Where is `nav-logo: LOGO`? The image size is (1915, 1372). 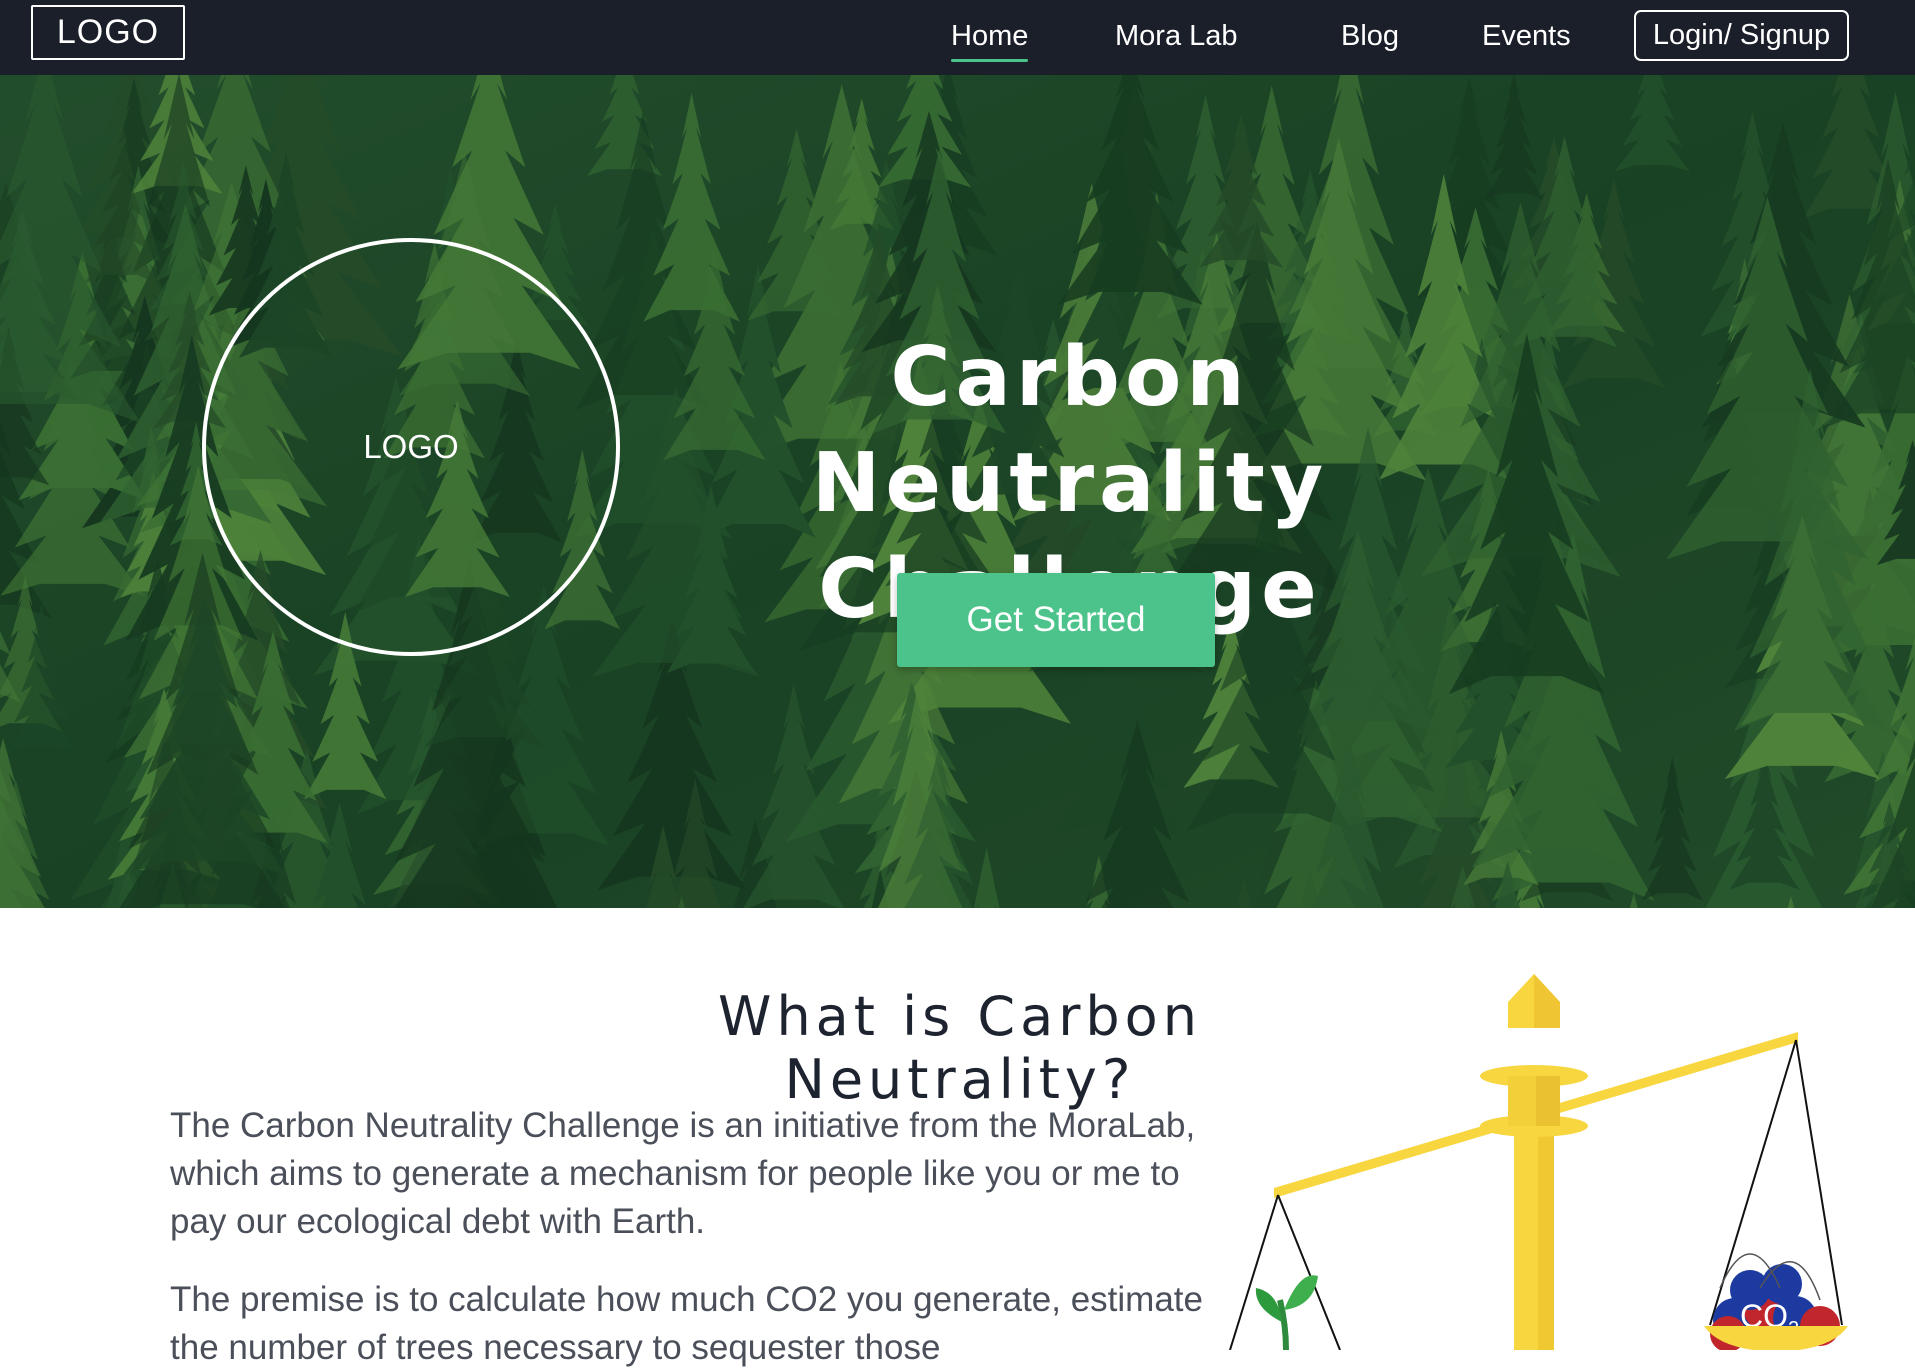 nav-logo: LOGO is located at coordinates (108, 32).